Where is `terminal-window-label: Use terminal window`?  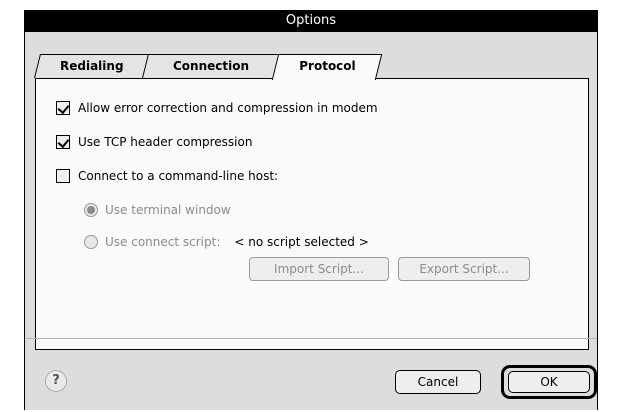
terminal-window-label: Use terminal window is located at coordinates (168, 210).